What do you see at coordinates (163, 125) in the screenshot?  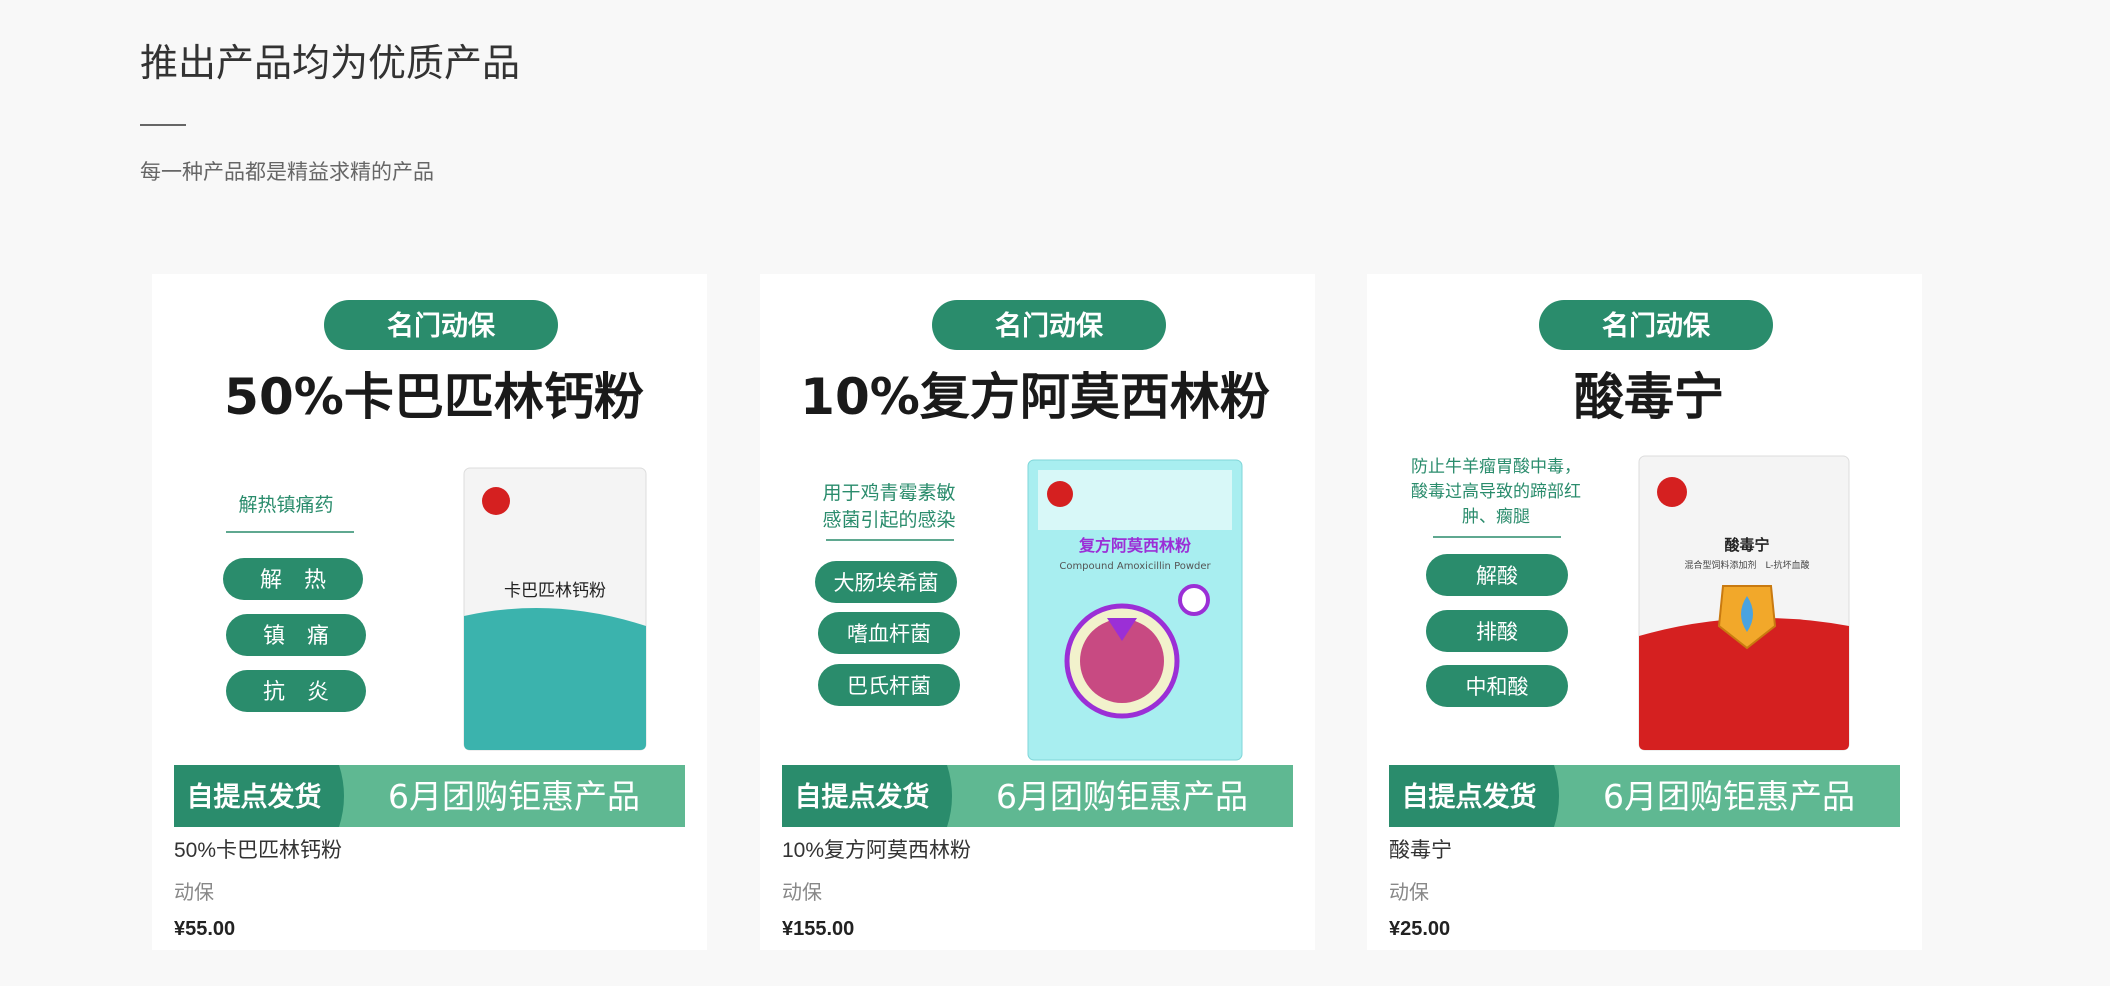 I see `section-divider` at bounding box center [163, 125].